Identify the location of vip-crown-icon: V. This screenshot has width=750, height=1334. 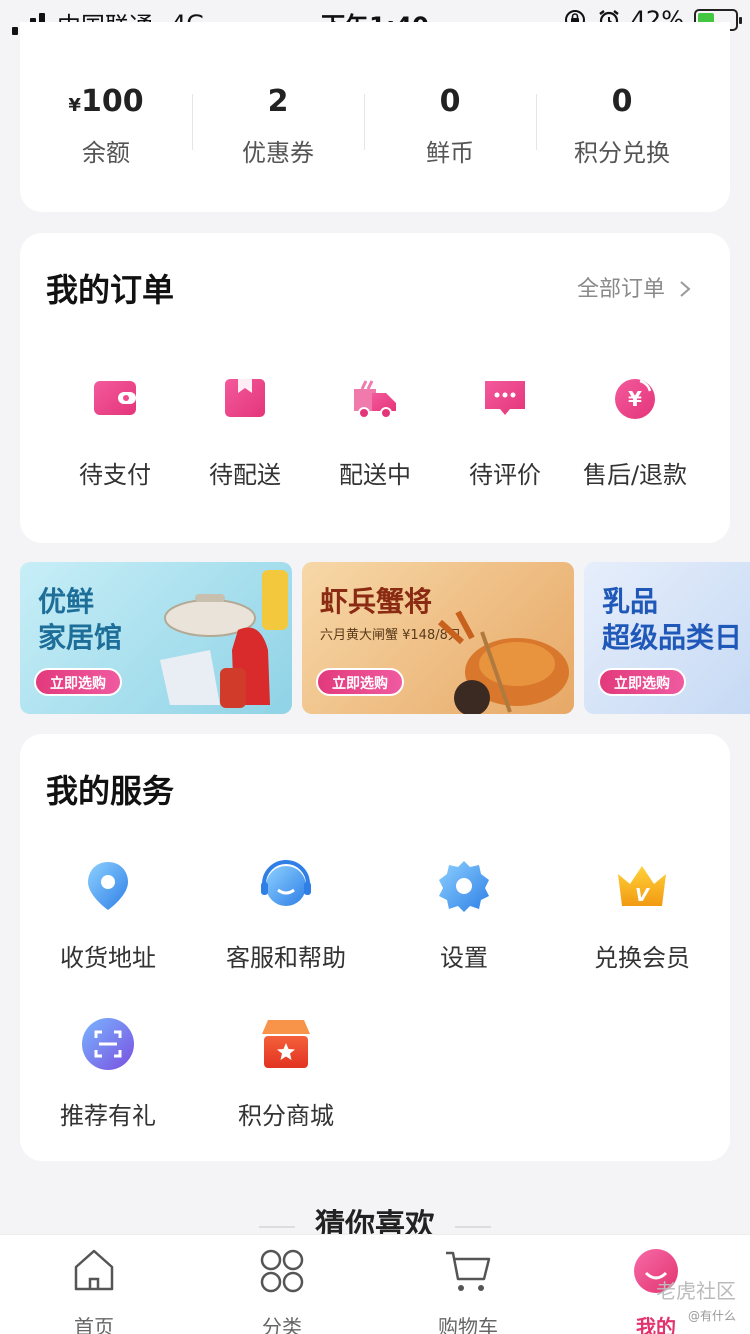
(642, 886).